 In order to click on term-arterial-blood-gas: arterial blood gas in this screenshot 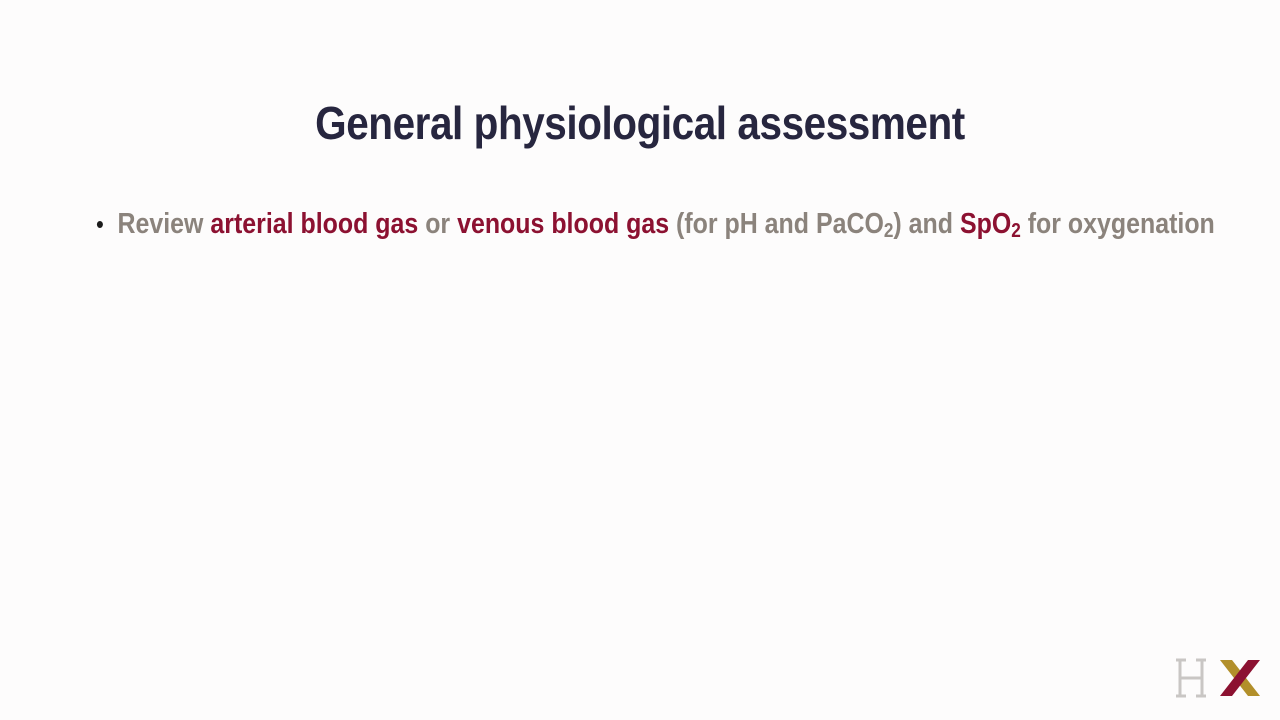, I will do `click(314, 224)`.